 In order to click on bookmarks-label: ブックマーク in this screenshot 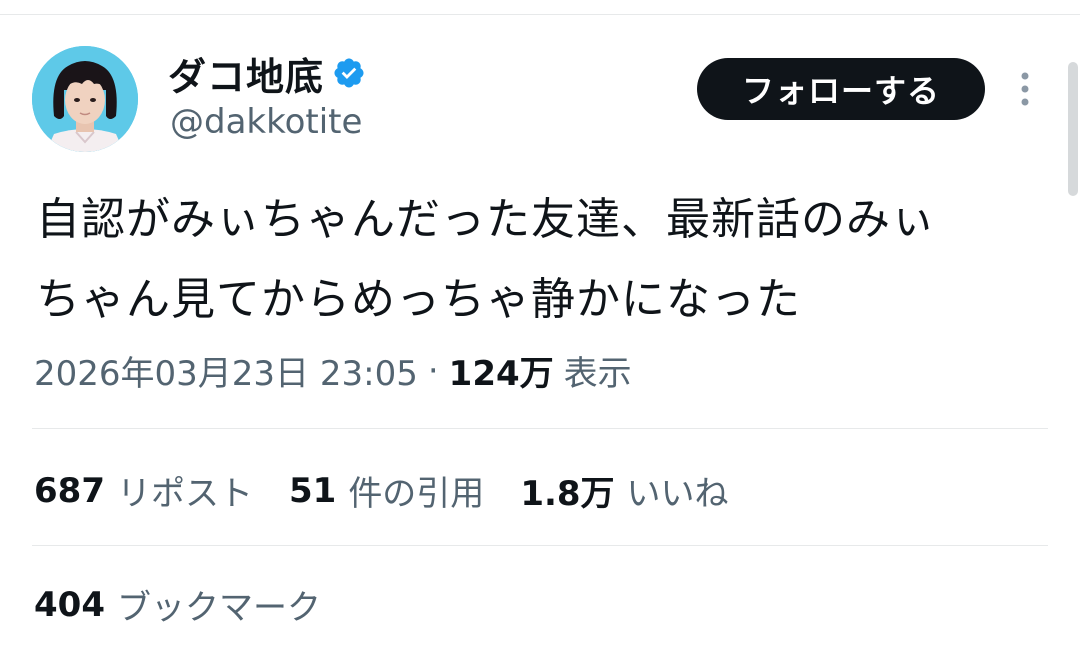, I will do `click(218, 608)`.